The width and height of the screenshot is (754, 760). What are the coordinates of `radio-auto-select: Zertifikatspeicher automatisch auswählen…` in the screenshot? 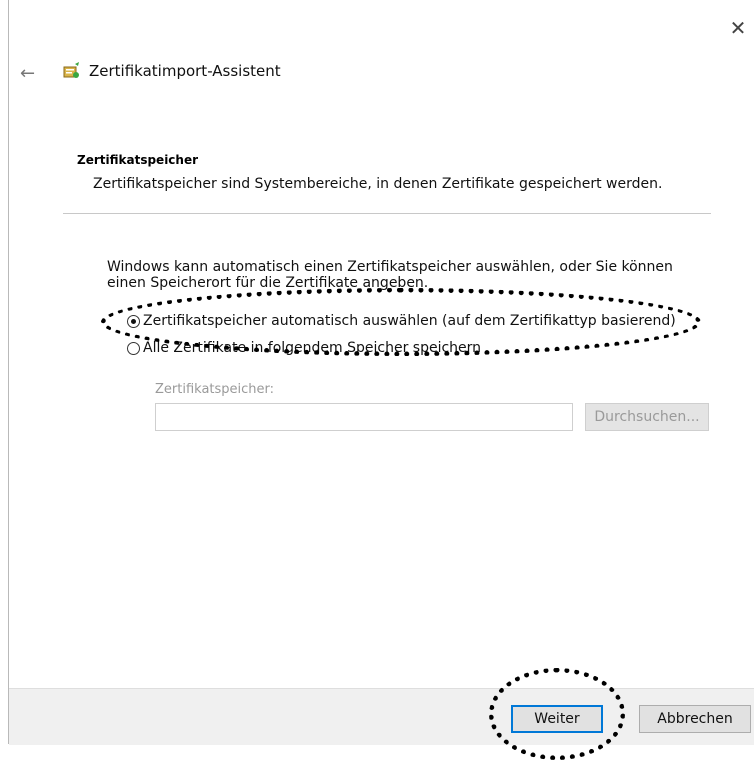 It's located at (401, 321).